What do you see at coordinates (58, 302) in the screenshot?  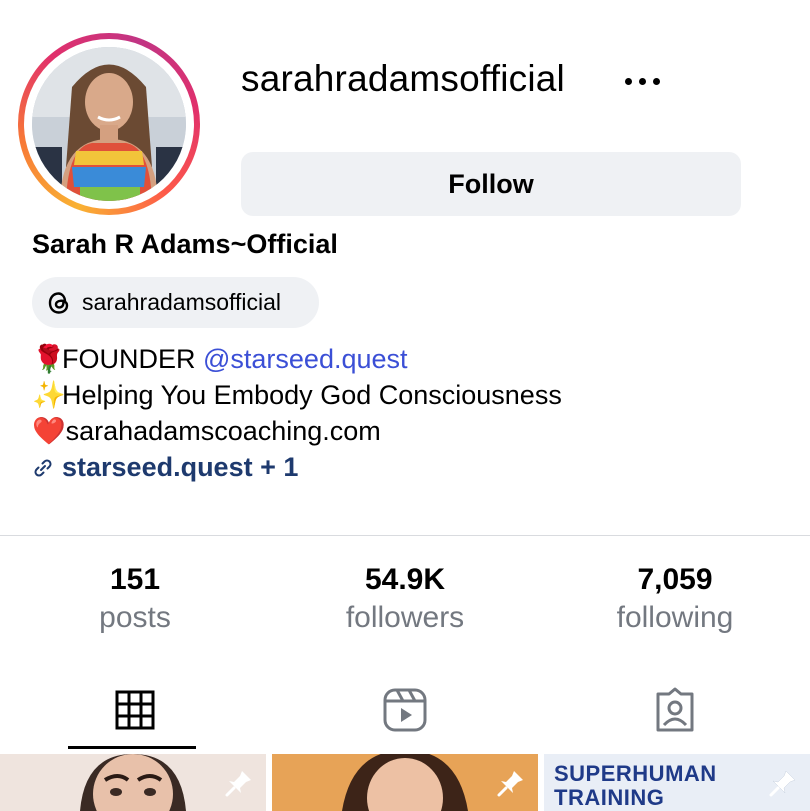 I see `threads-icon` at bounding box center [58, 302].